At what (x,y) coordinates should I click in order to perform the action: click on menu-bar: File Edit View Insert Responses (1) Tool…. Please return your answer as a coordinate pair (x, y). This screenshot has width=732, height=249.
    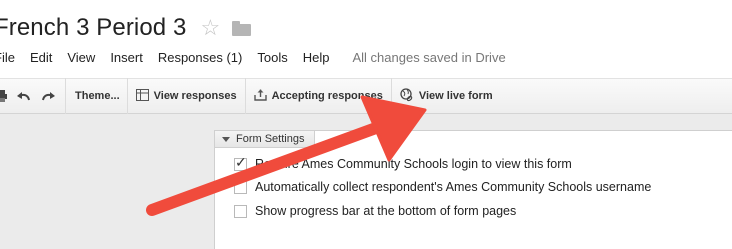
    Looking at the image, I should click on (253, 57).